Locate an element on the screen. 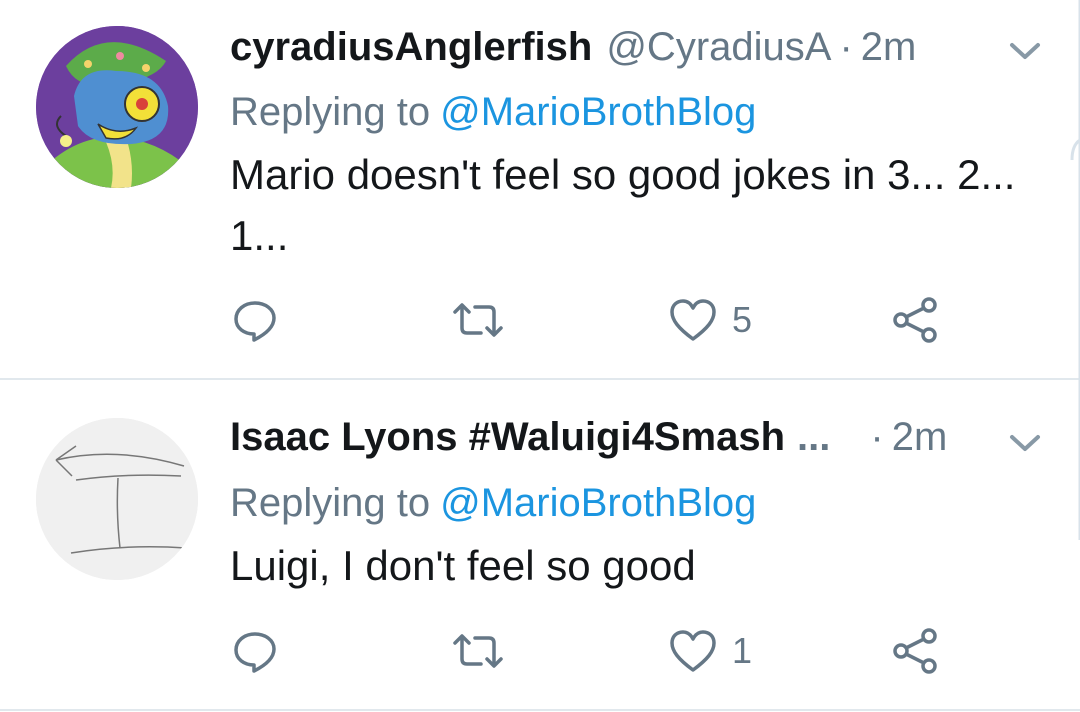  tweet-text: Luigi, I don't feel so good is located at coordinates (463, 565).